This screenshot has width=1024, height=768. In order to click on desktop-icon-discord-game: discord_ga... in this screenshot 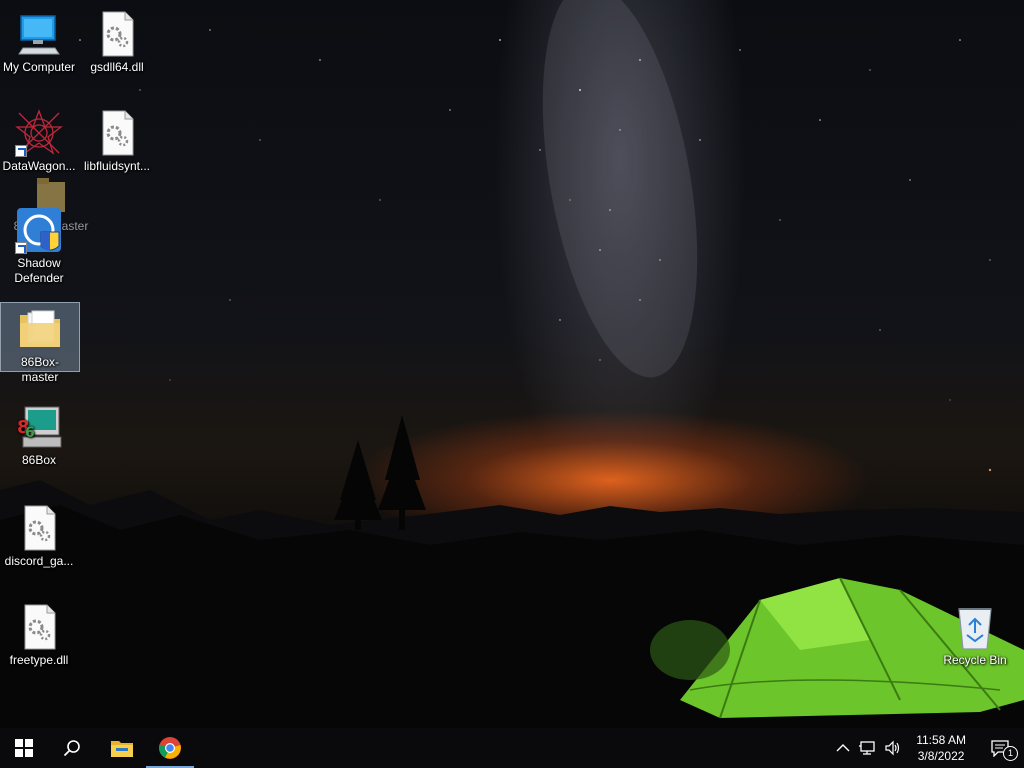, I will do `click(39, 533)`.